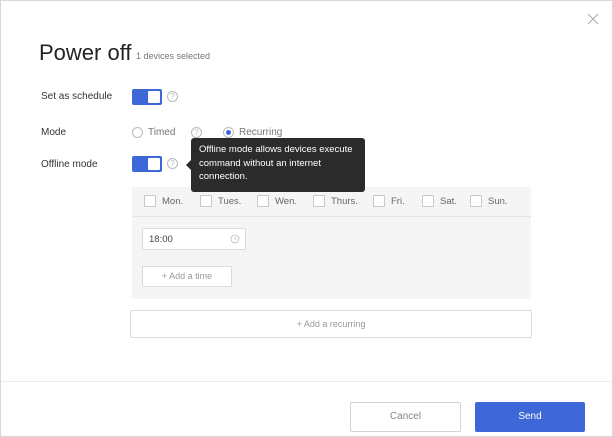 Image resolution: width=613 pixels, height=437 pixels. Describe the element at coordinates (228, 132) in the screenshot. I see `mode-recurring-radio` at that location.